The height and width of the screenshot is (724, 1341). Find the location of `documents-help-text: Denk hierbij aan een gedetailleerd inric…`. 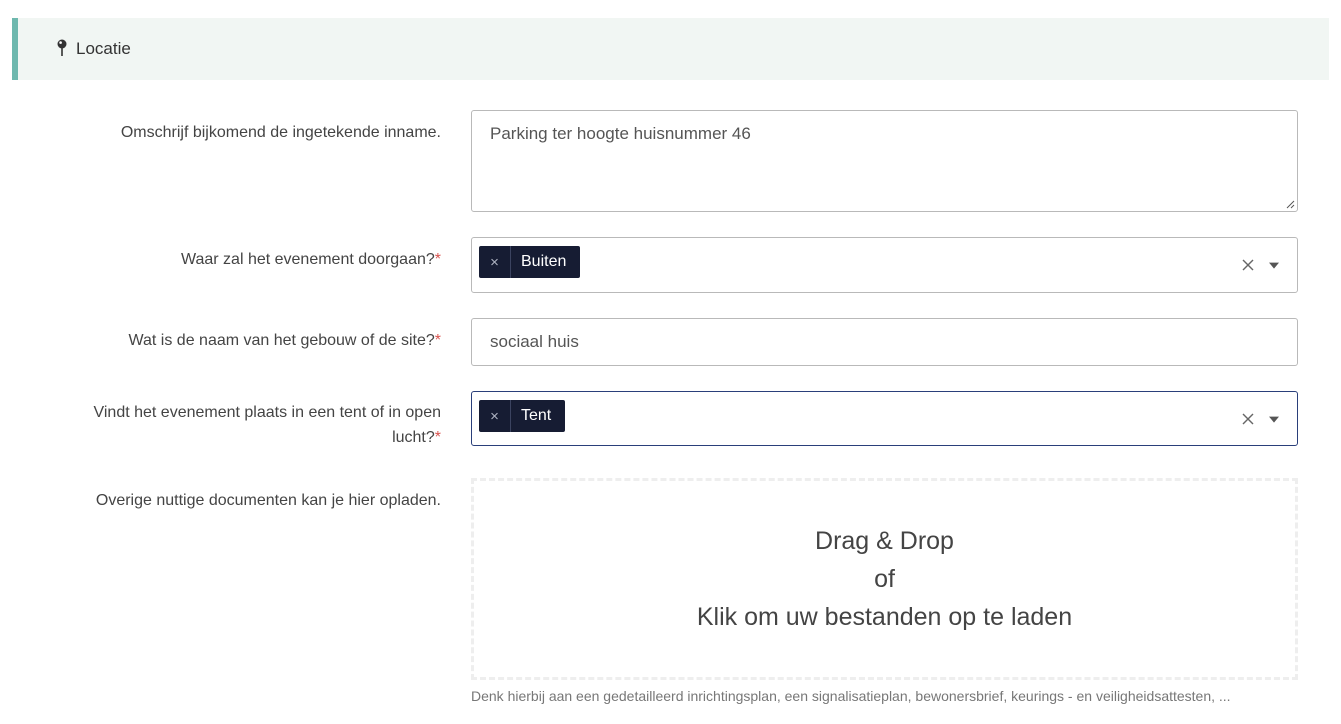

documents-help-text: Denk hierbij aan een gedetailleerd inric… is located at coordinates (851, 696).